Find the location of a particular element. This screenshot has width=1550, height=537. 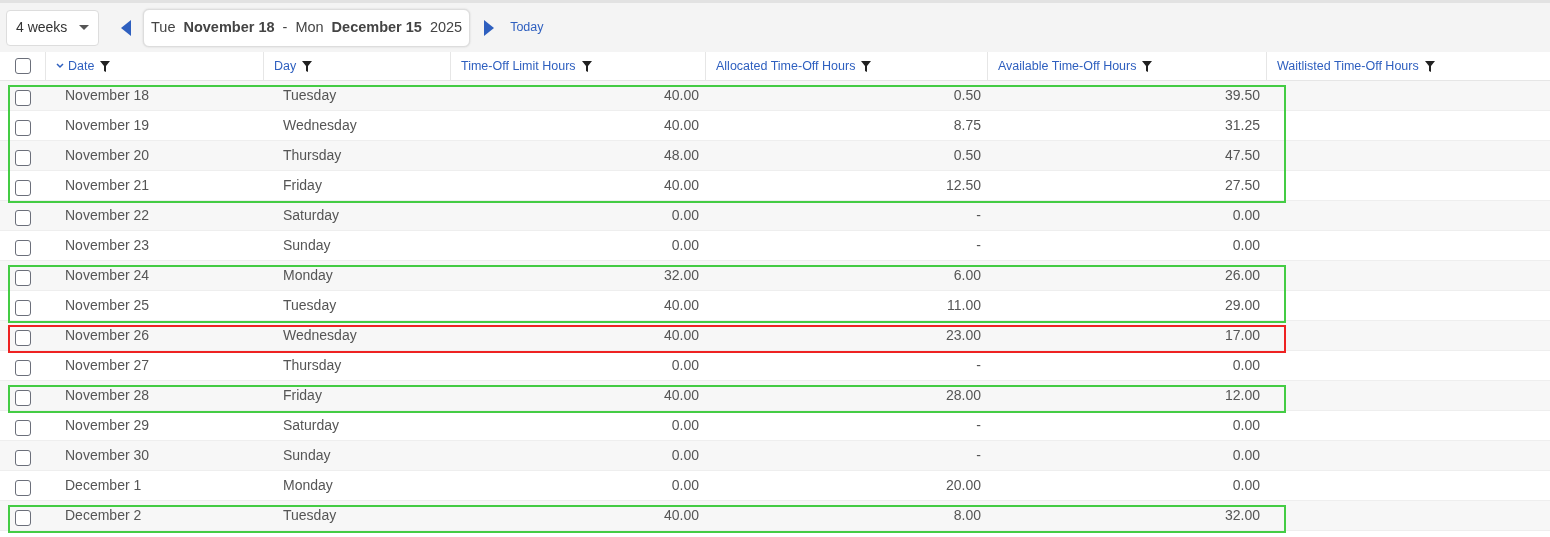

column-header: Allocated Time-Off Hours is located at coordinates (846, 66).